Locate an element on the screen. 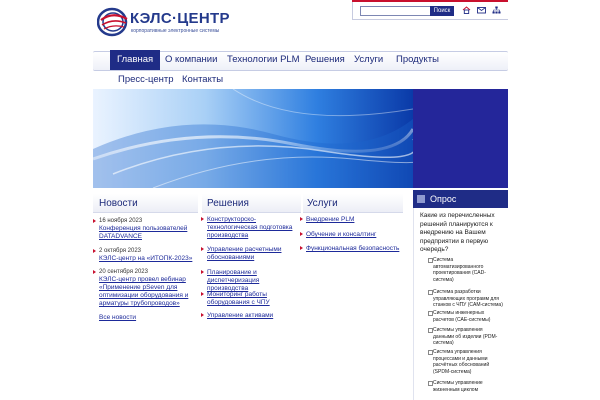 Image resolution: width=600 pixels, height=400 pixels. menu-item-services: Услуги is located at coordinates (368, 60).